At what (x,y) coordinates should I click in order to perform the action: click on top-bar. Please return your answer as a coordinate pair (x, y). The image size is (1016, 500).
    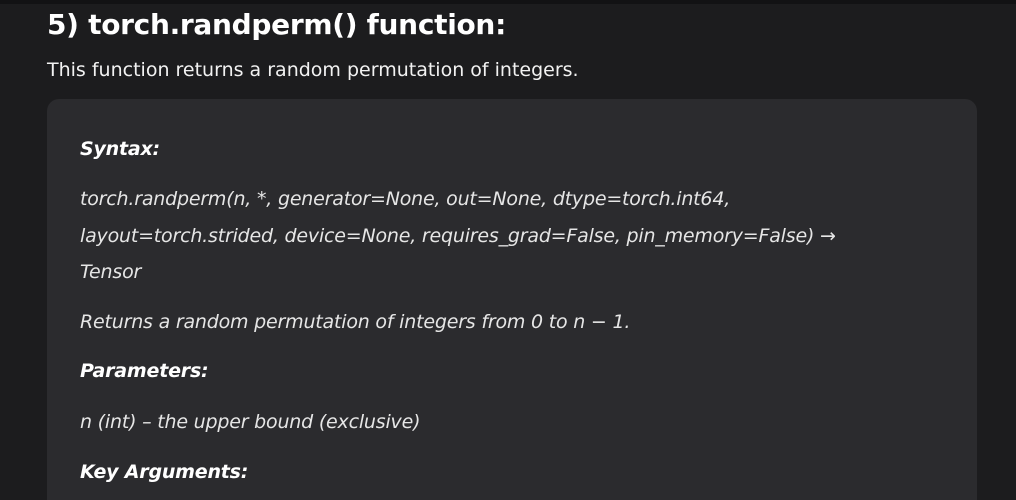
    Looking at the image, I should click on (508, 2).